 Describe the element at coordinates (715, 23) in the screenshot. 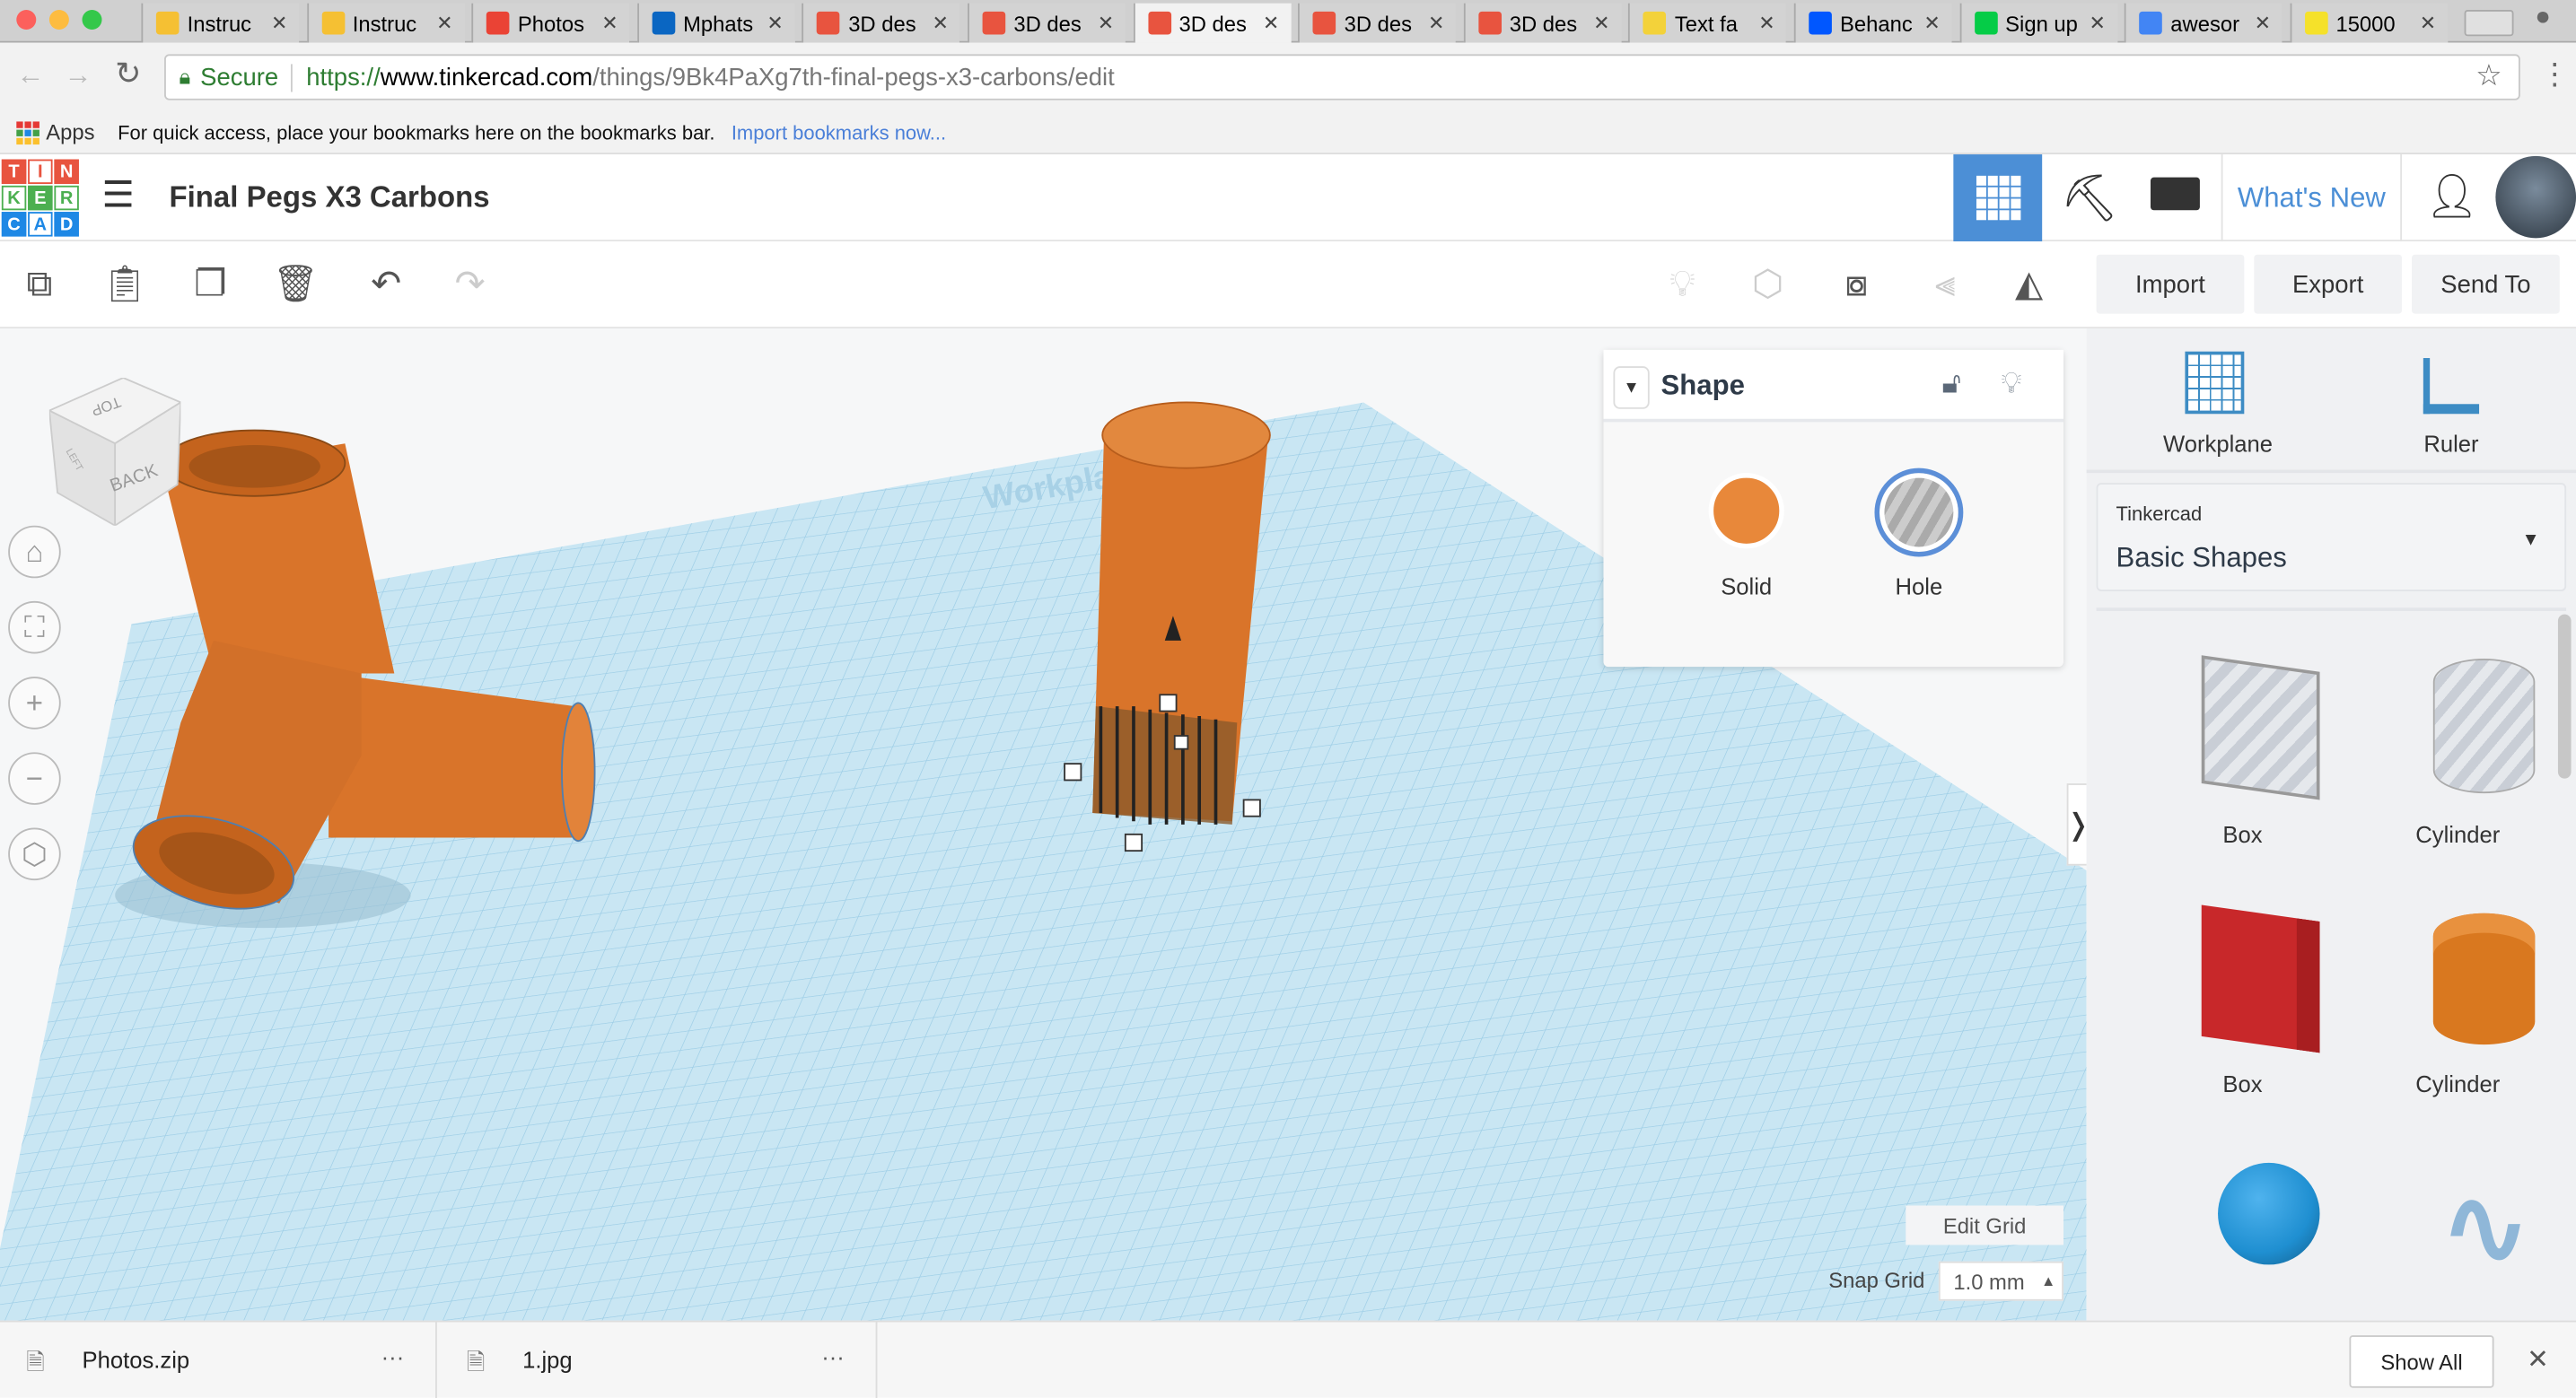

I see `browser-tab: Mphats ✕` at that location.